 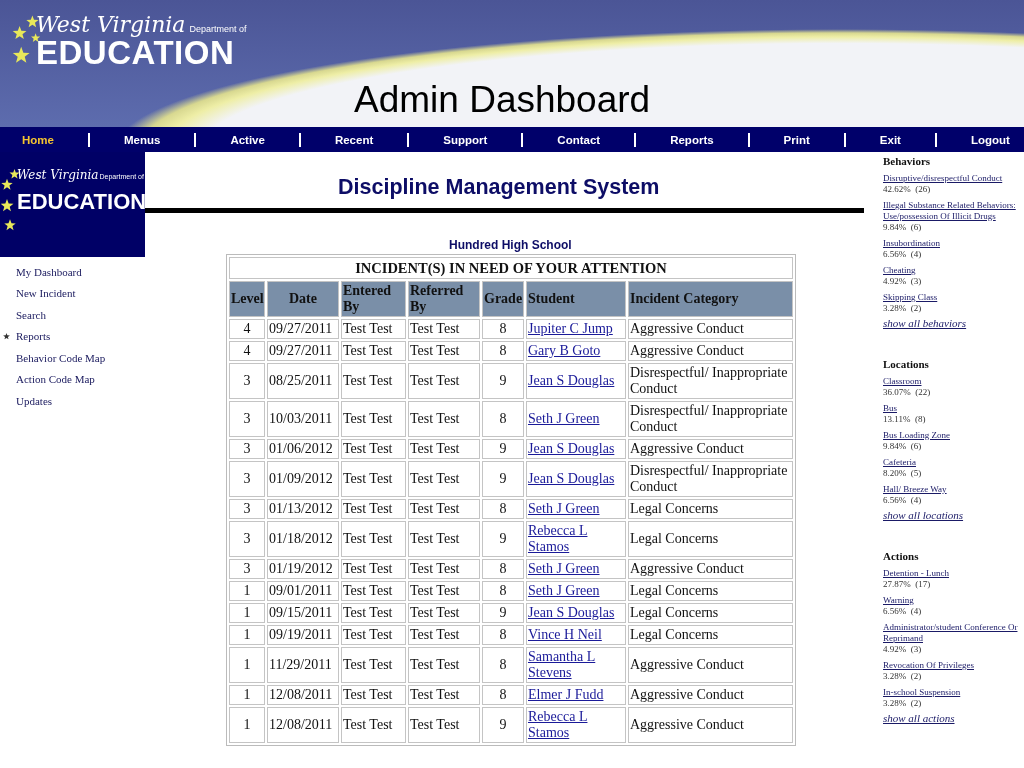 What do you see at coordinates (710, 299) in the screenshot?
I see `column-header: Incident Category` at bounding box center [710, 299].